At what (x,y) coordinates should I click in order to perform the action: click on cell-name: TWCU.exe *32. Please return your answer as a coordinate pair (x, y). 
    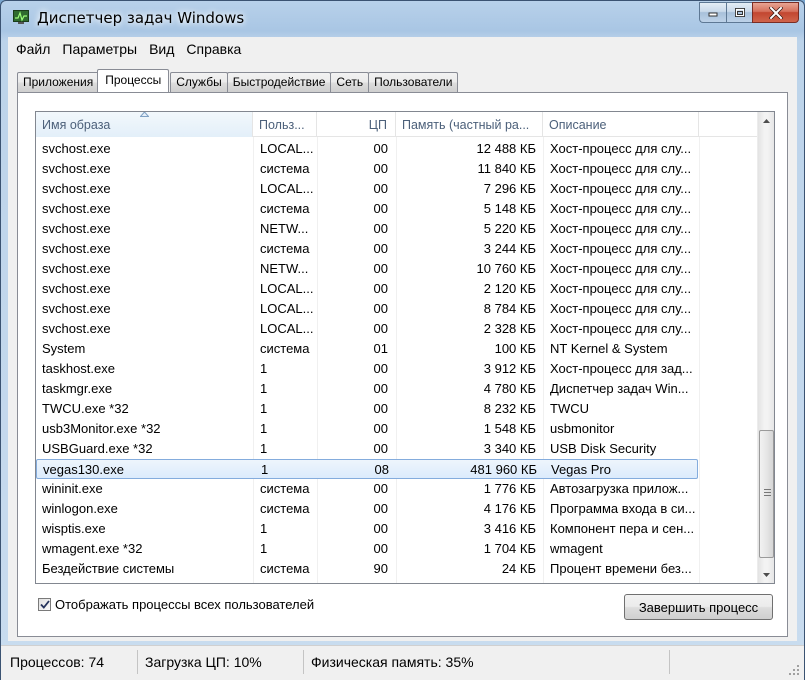
    Looking at the image, I should click on (85, 408).